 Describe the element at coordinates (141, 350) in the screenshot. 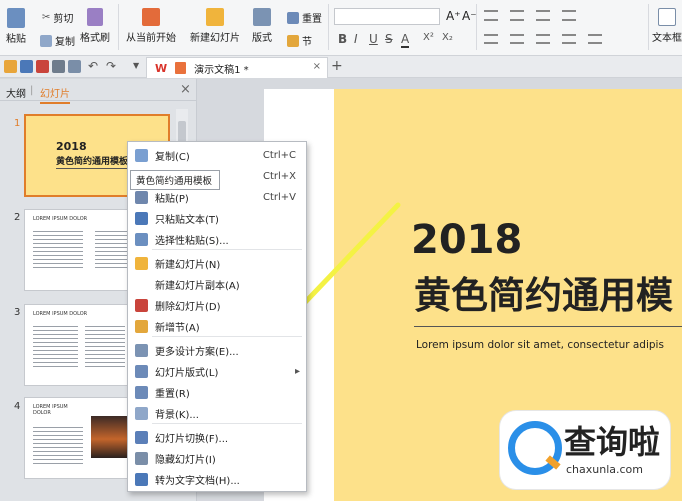

I see `design-icon` at that location.